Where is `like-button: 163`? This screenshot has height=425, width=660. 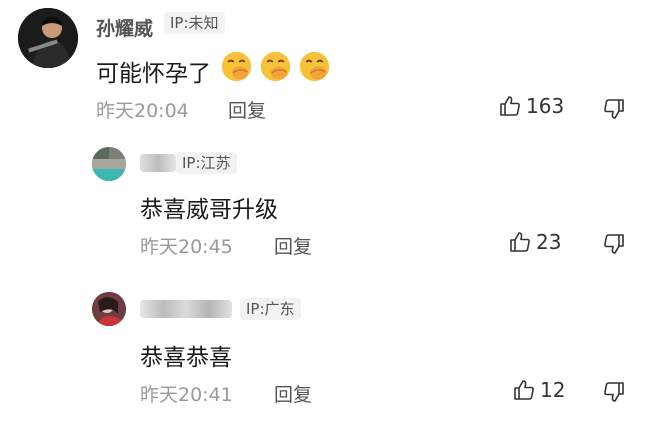
like-button: 163 is located at coordinates (531, 106).